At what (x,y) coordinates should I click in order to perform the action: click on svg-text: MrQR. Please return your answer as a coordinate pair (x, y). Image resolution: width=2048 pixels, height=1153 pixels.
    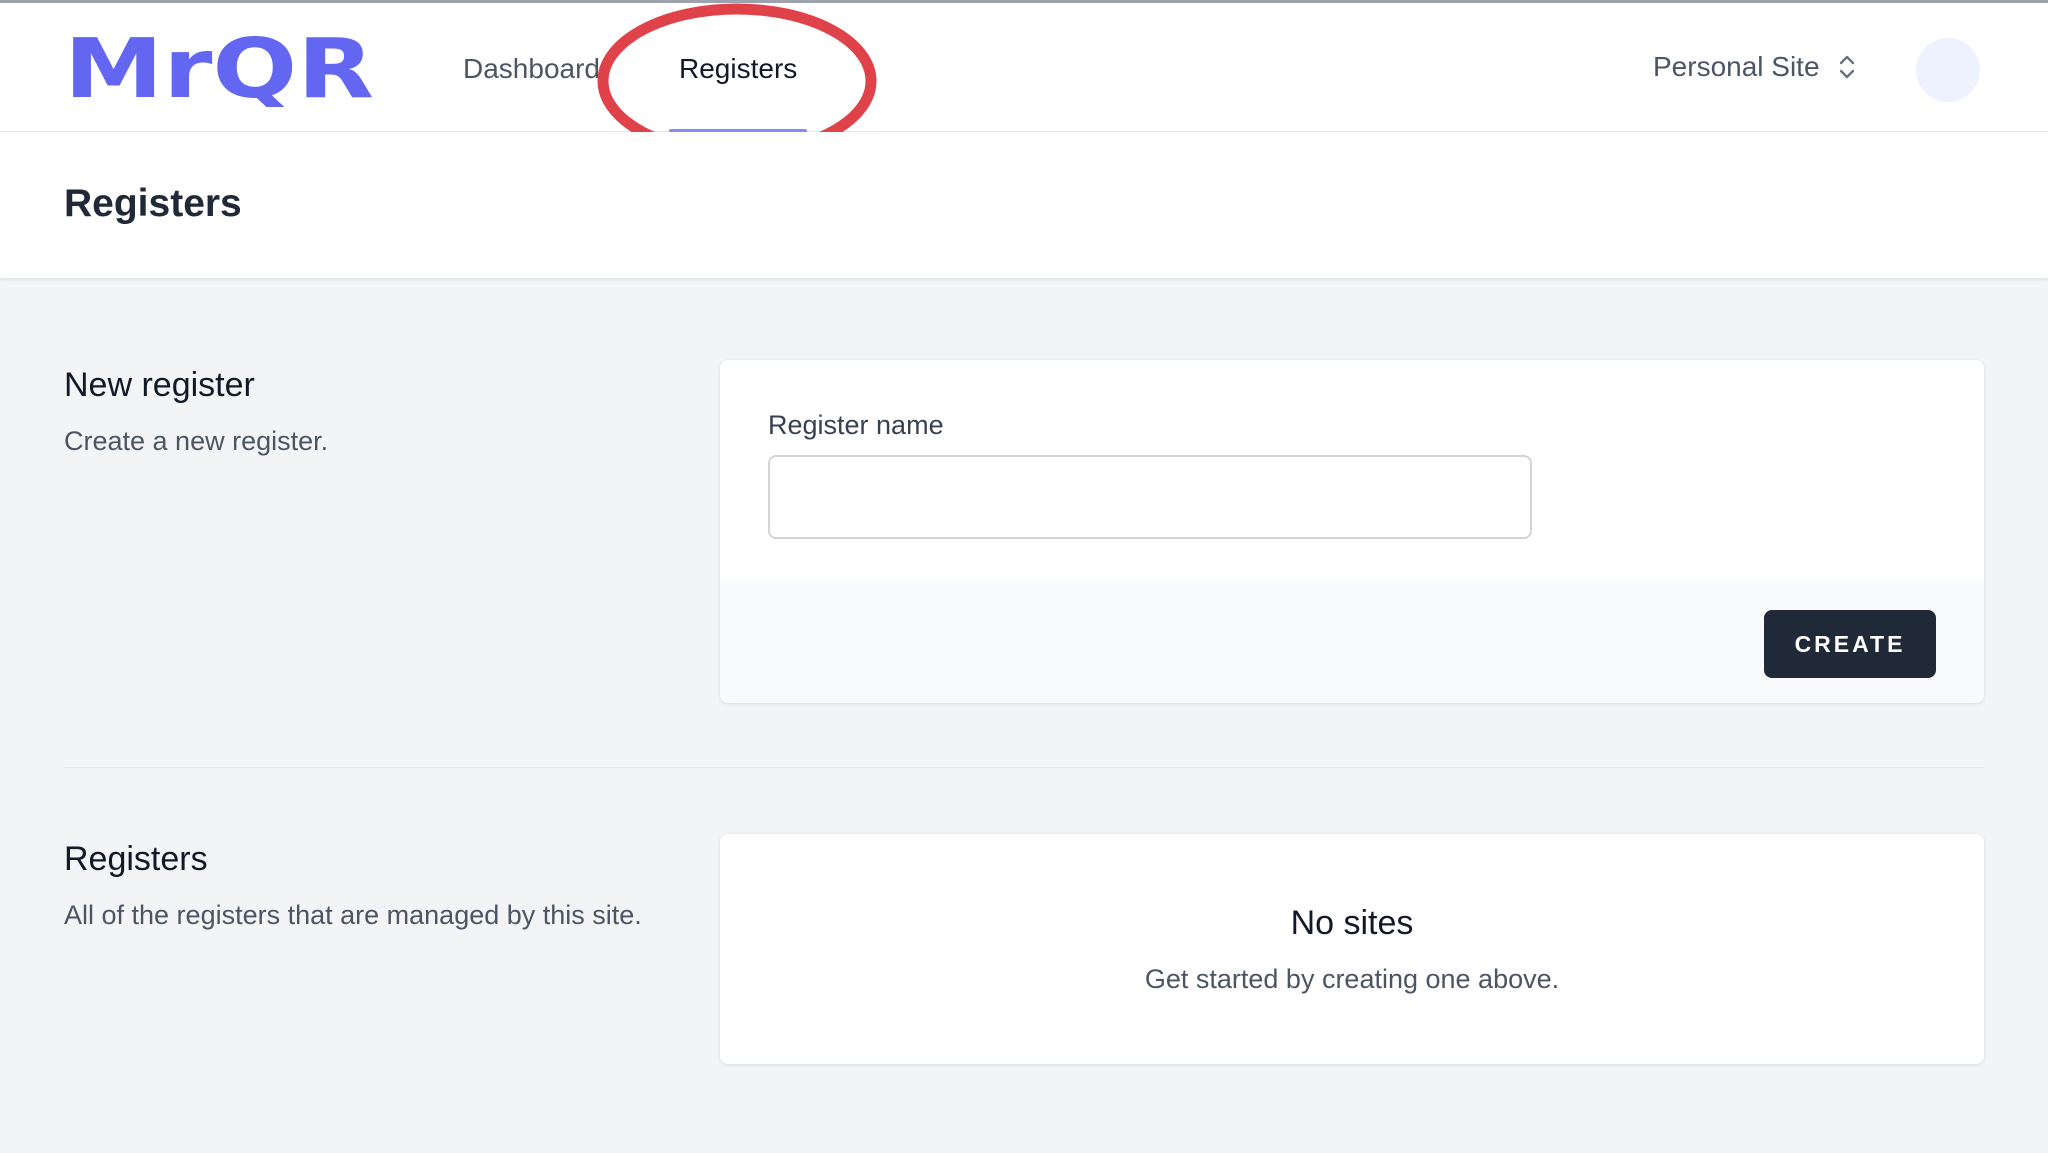
    Looking at the image, I should click on (219, 70).